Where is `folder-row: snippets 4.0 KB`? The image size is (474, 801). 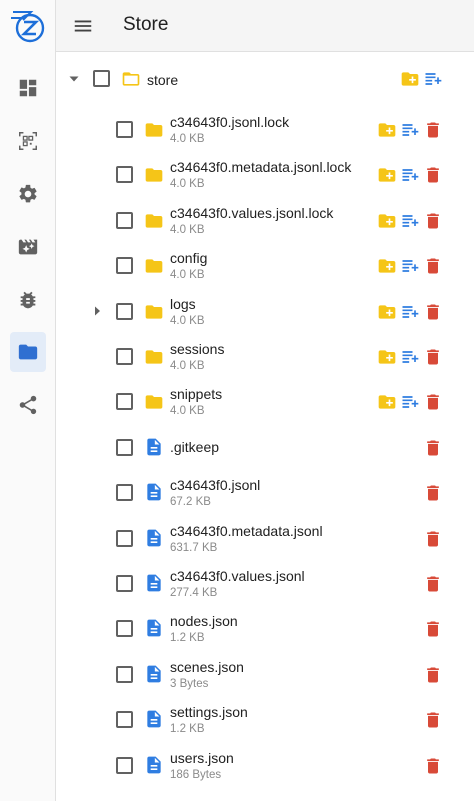
folder-row: snippets 4.0 KB is located at coordinates (265, 403).